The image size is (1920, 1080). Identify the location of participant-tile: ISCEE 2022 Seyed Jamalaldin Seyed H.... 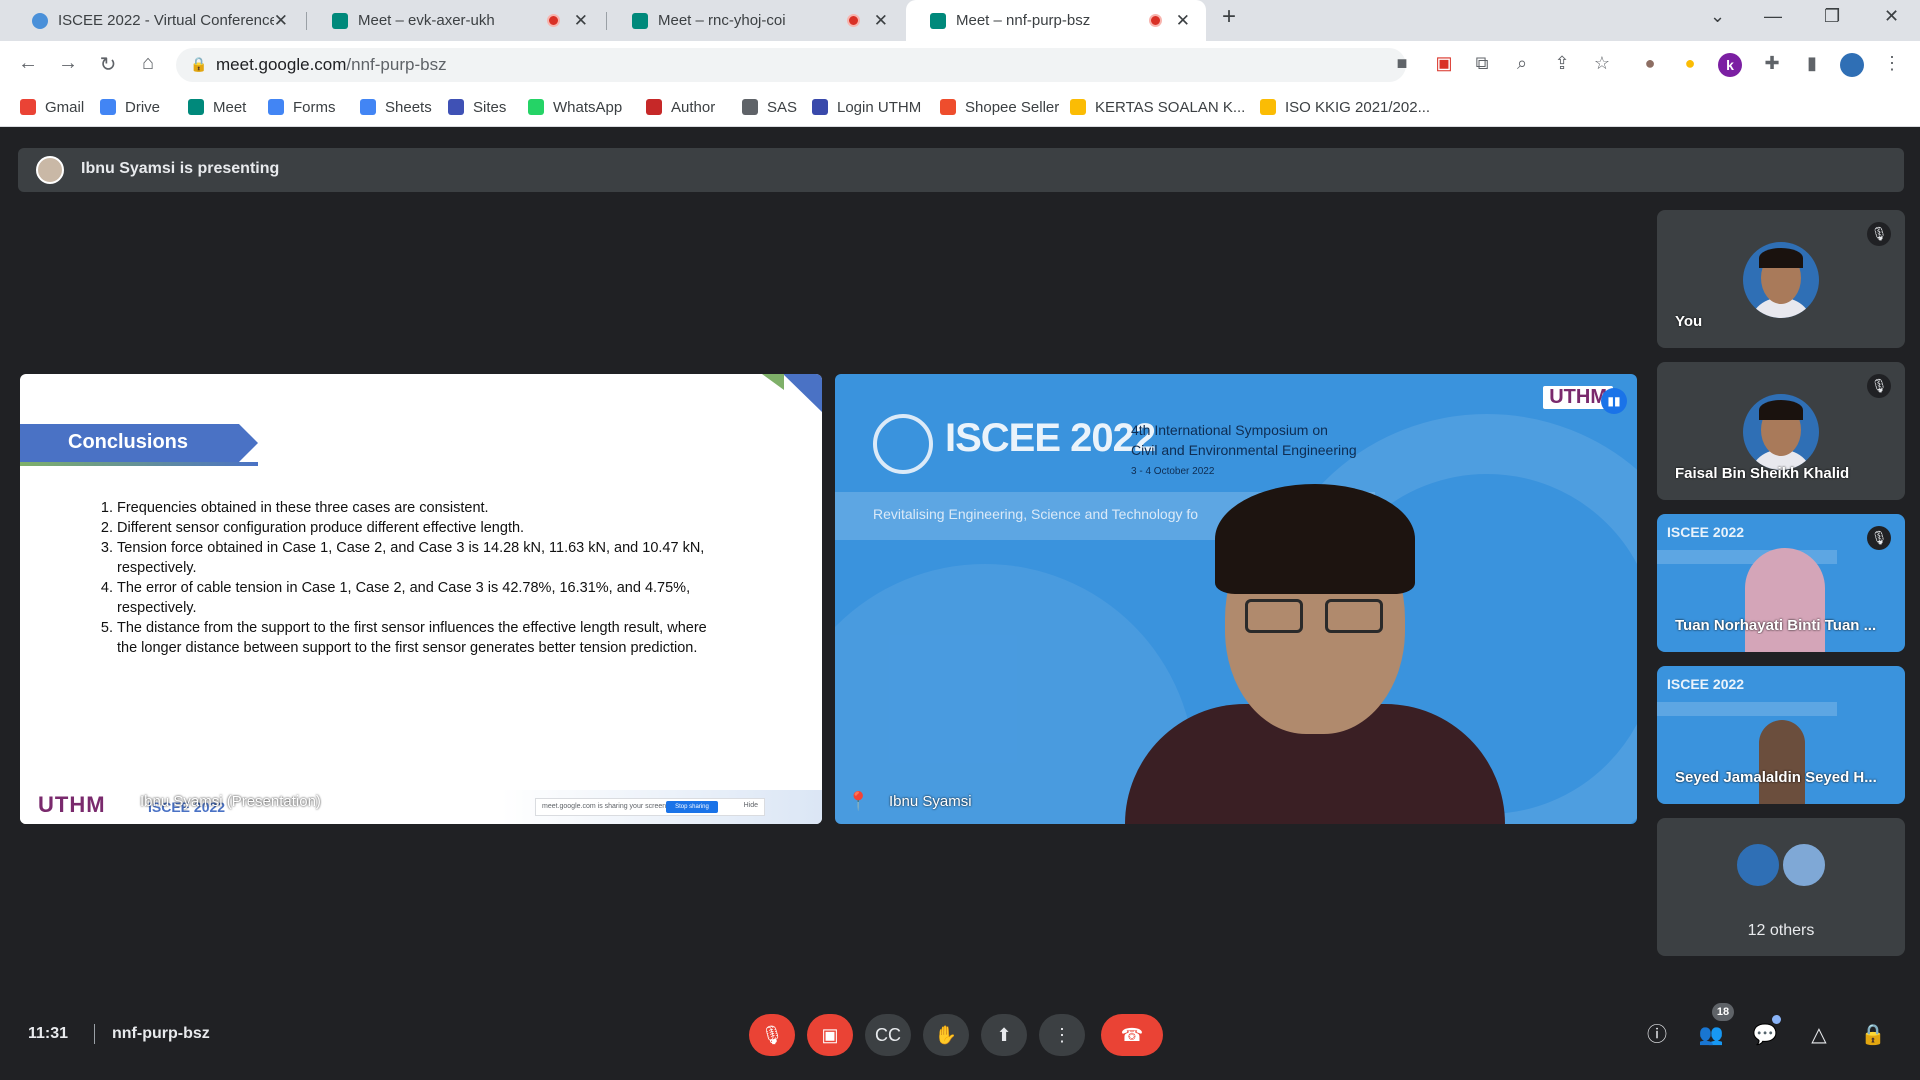
(1781, 735).